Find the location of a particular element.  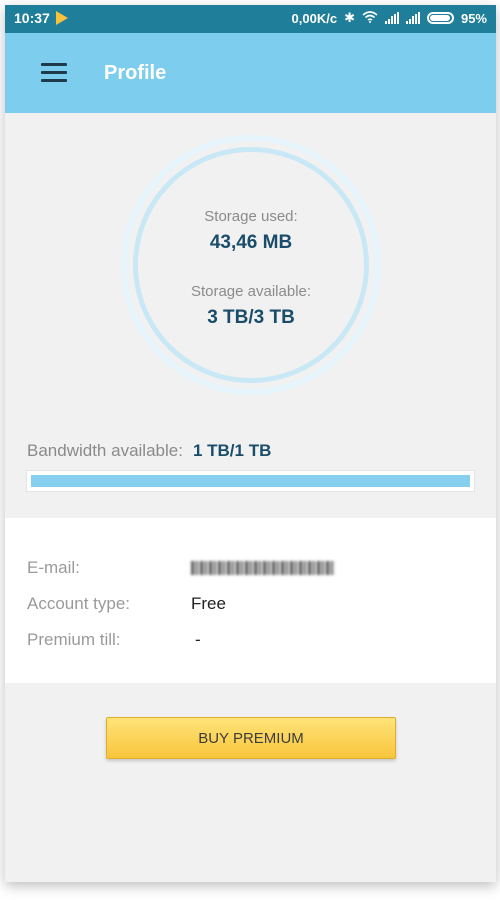

bandwidth-row: Bandwidth available: 1 TB/1 TB is located at coordinates (149, 451).